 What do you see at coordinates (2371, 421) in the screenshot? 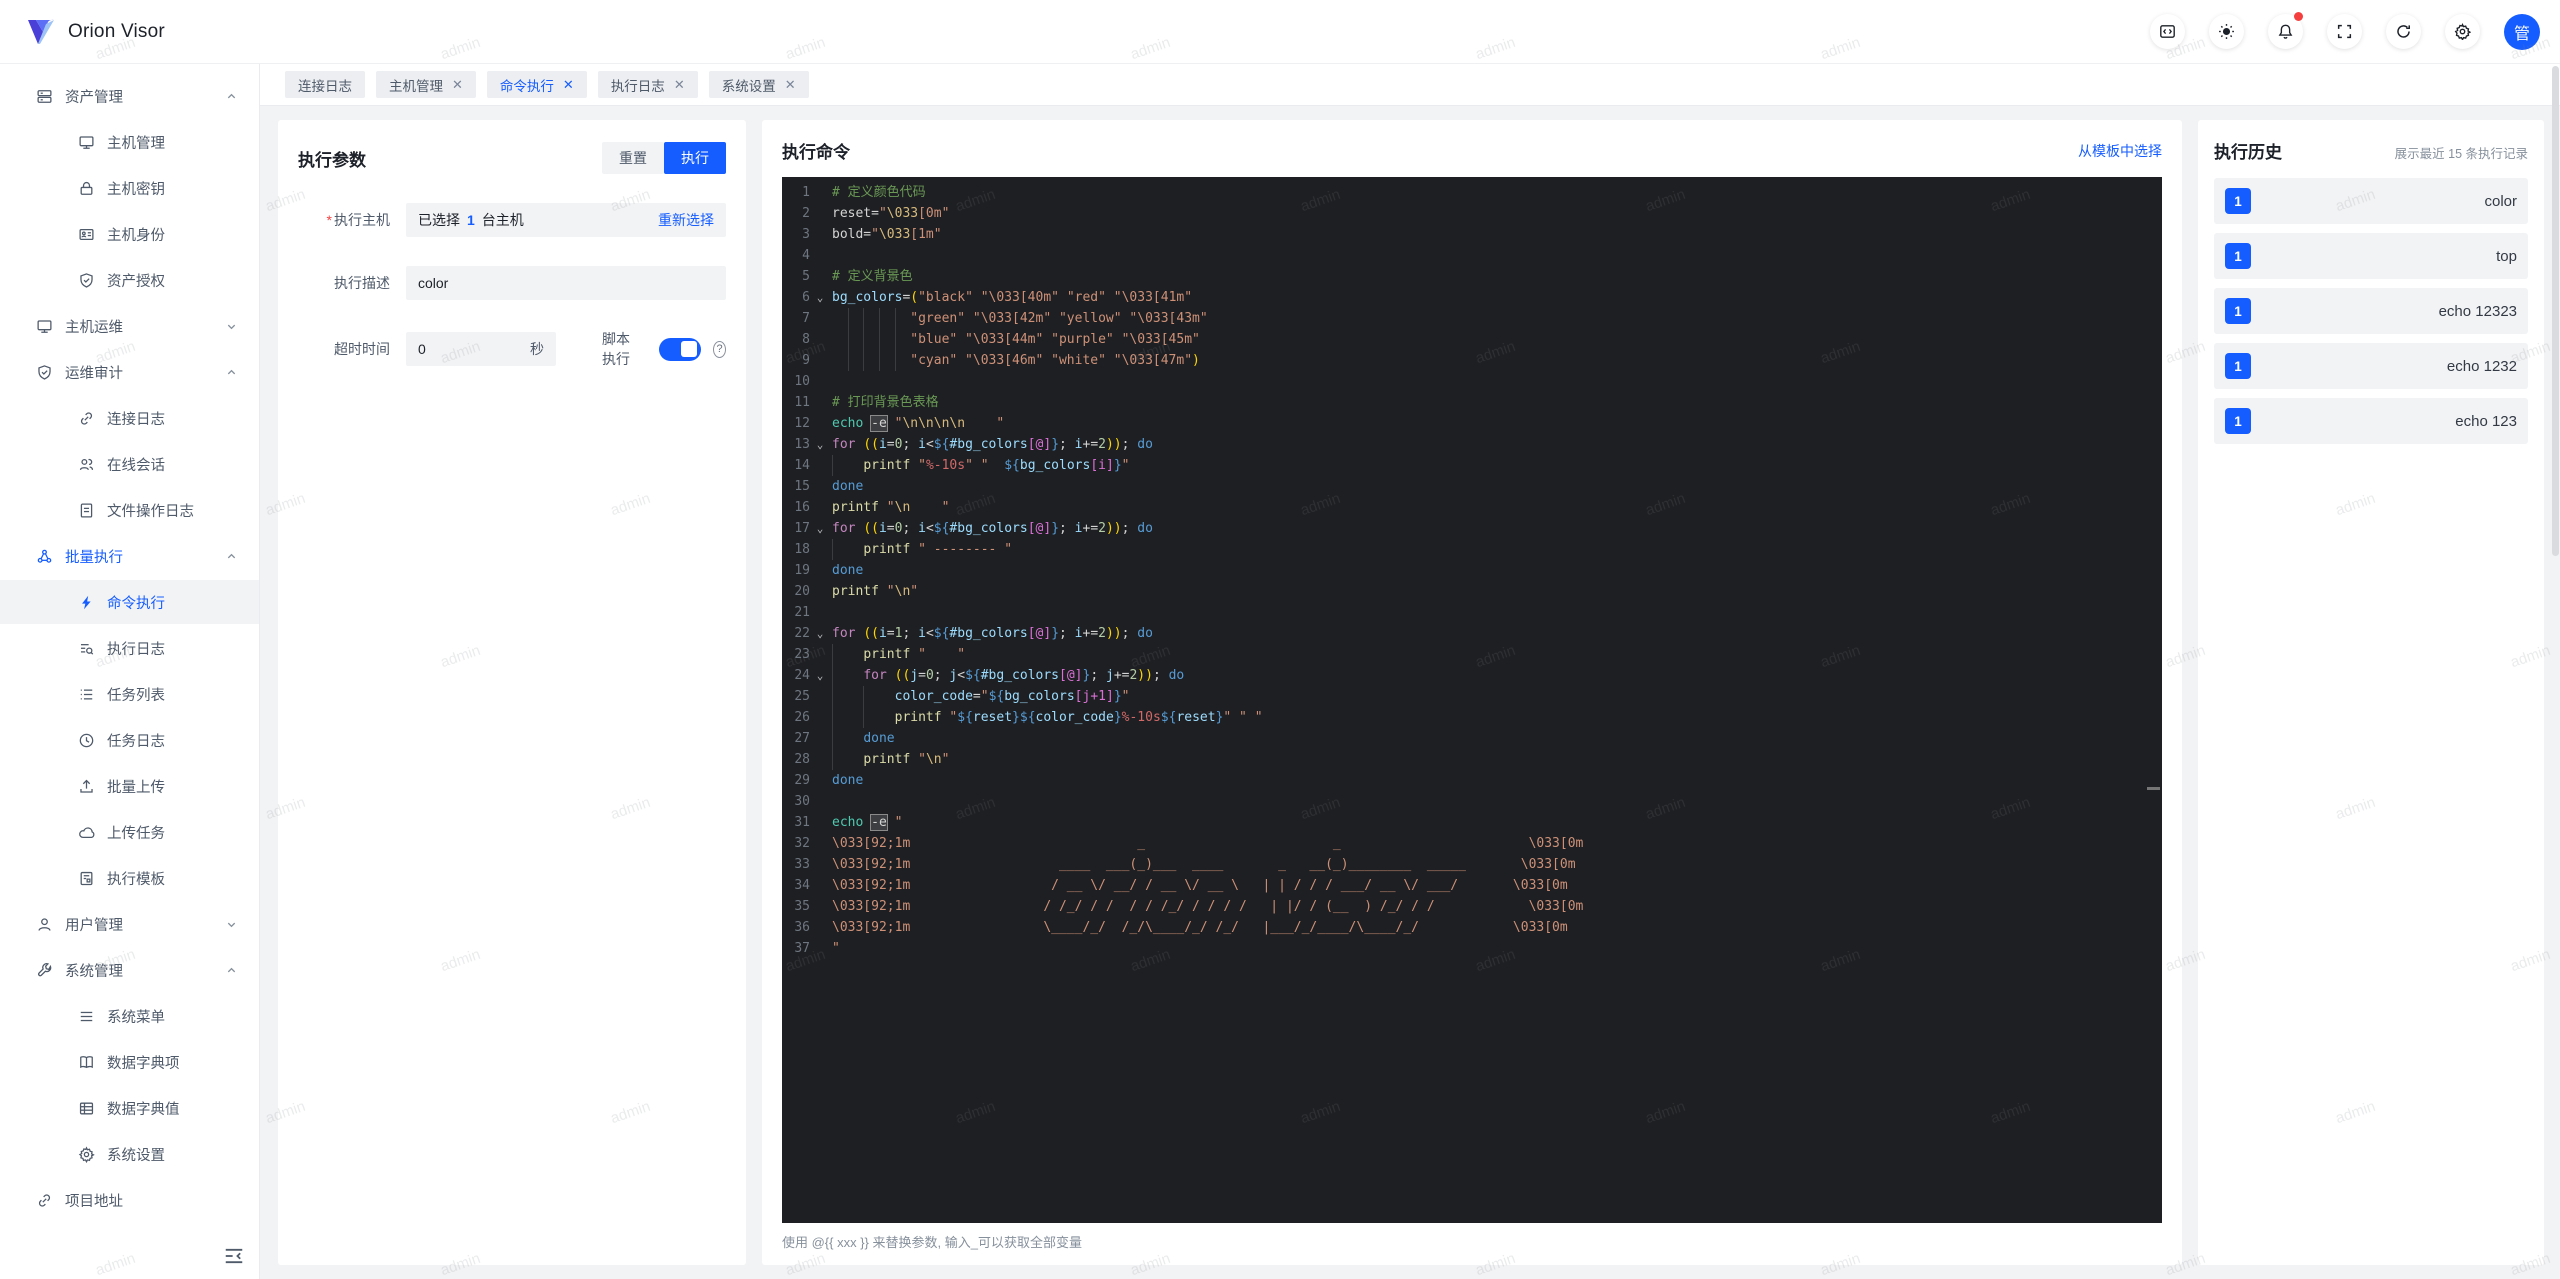
I see `history-item: 1 echo 123` at bounding box center [2371, 421].